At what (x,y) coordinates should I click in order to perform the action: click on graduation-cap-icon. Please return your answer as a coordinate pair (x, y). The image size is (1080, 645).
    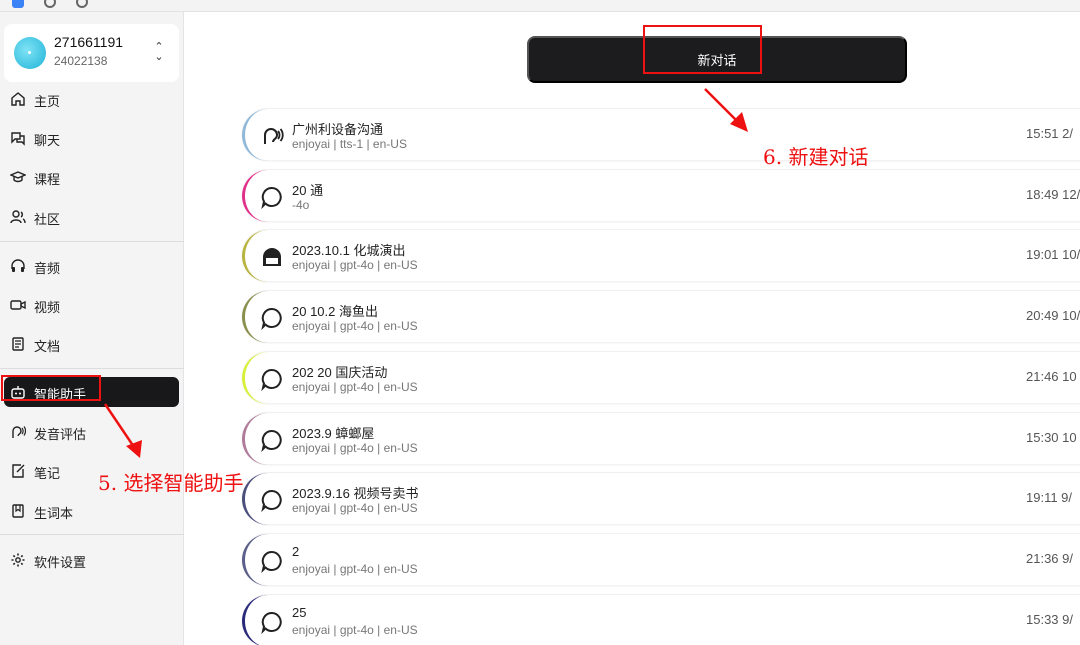
    Looking at the image, I should click on (18, 177).